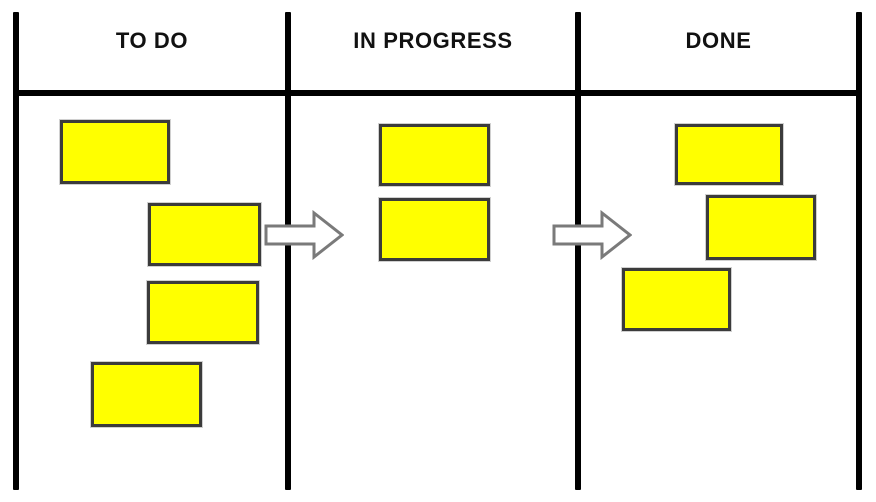  What do you see at coordinates (304, 235) in the screenshot?
I see `arrow-todo-to-inprogress` at bounding box center [304, 235].